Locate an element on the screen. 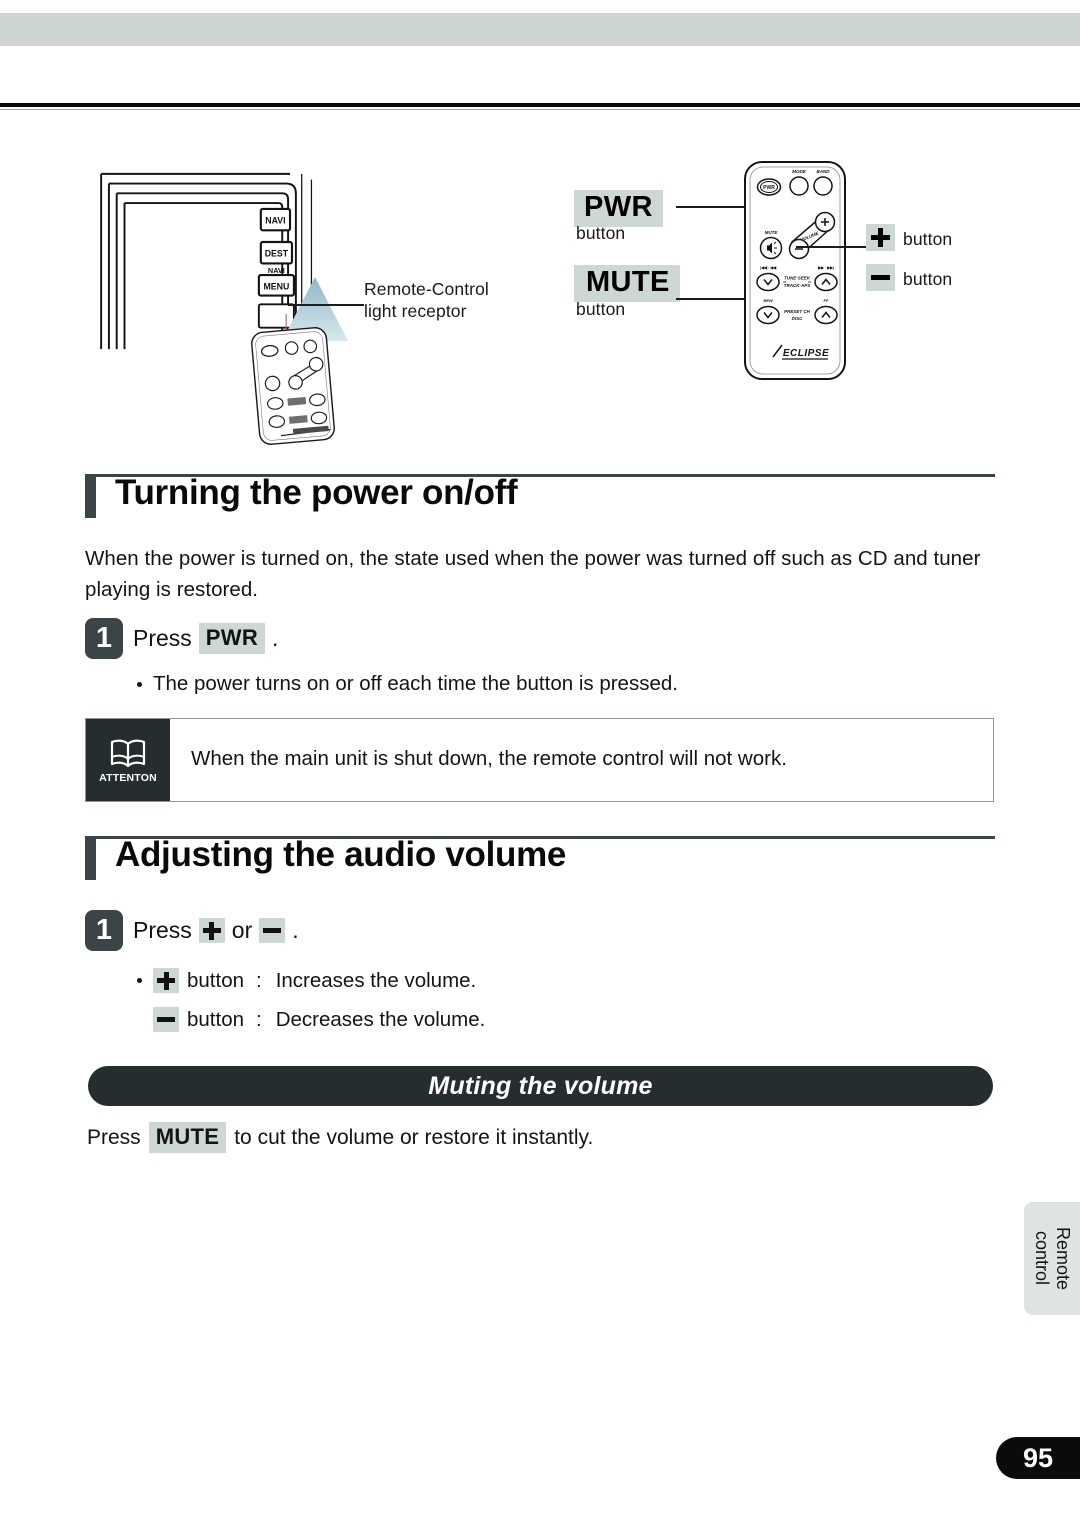  svg-text: MUTE is located at coordinates (772, 232).